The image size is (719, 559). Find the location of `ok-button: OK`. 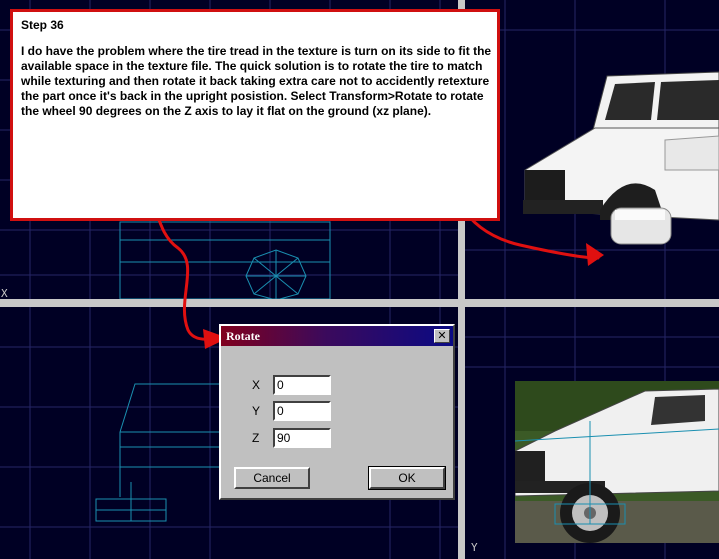

ok-button: OK is located at coordinates (407, 478).